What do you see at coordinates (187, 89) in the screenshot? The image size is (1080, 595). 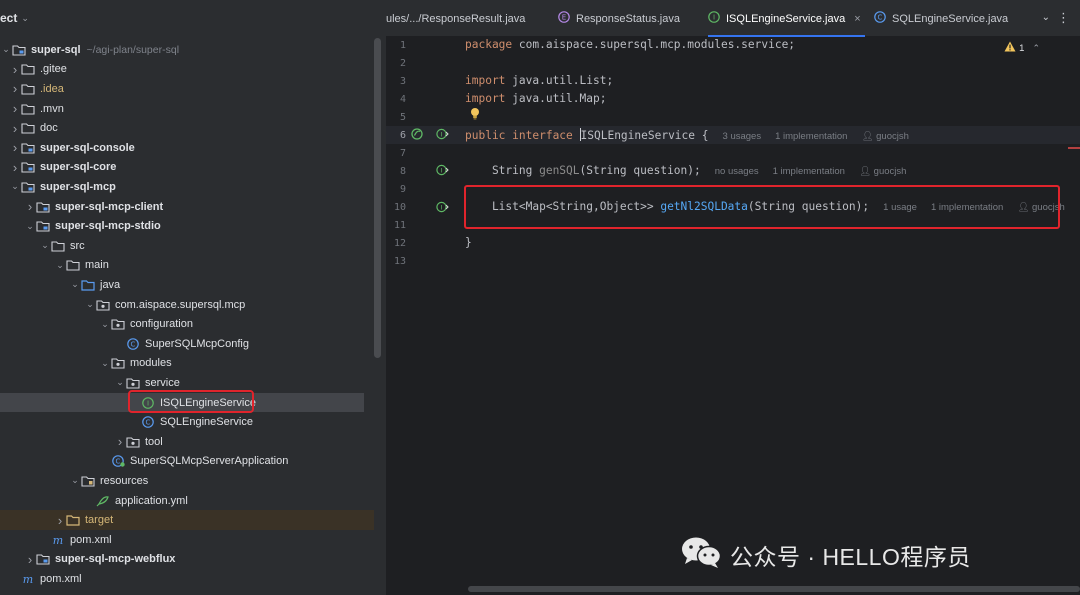 I see `tree-item: › .idea` at bounding box center [187, 89].